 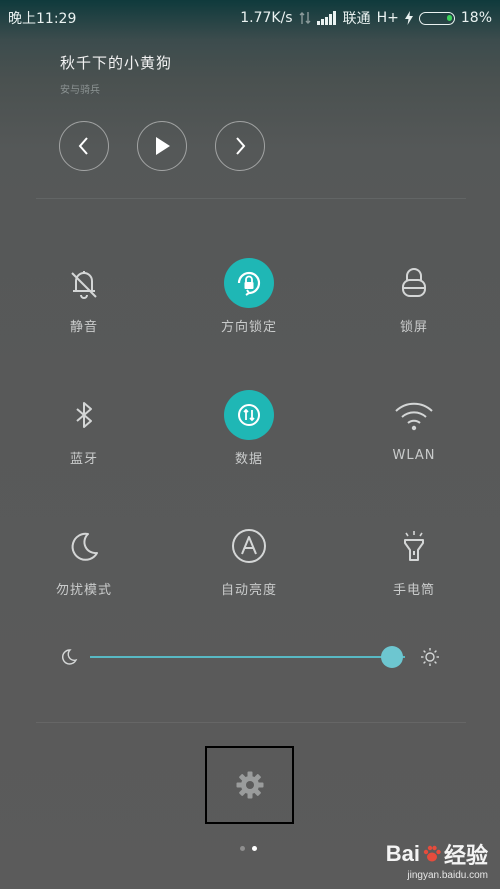 I want to click on flashlight-icon, so click(x=414, y=546).